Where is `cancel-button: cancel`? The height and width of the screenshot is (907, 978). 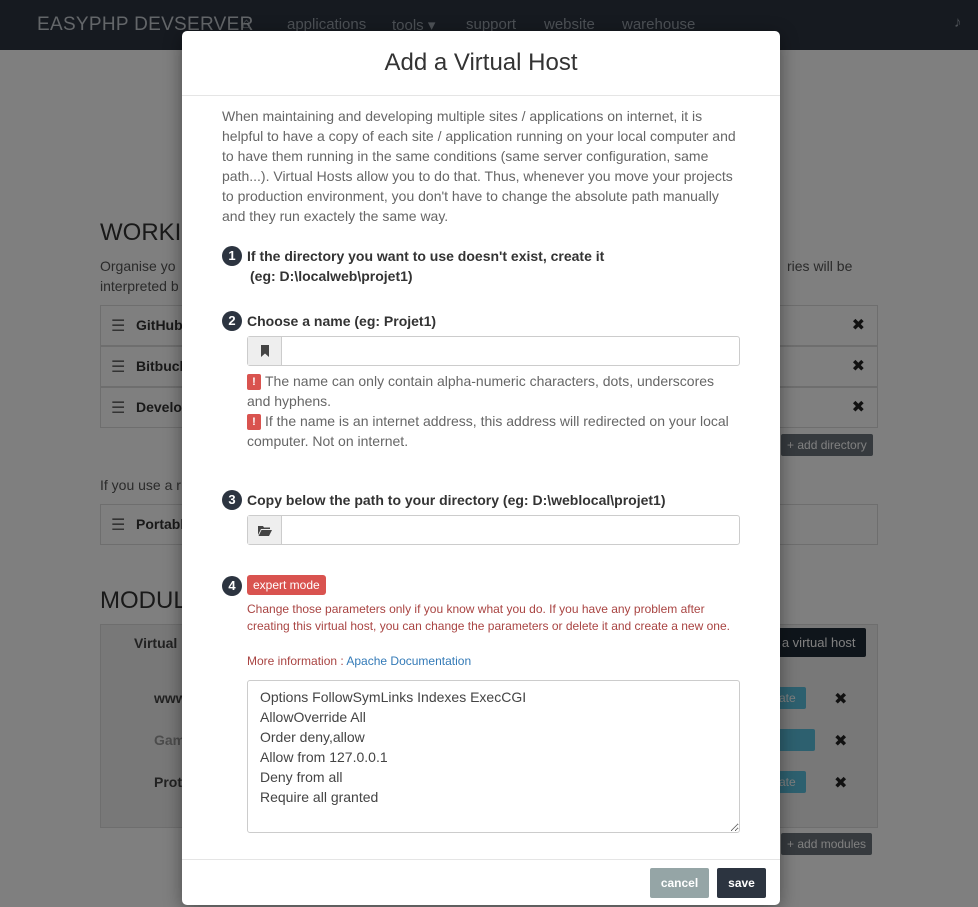 cancel-button: cancel is located at coordinates (679, 883).